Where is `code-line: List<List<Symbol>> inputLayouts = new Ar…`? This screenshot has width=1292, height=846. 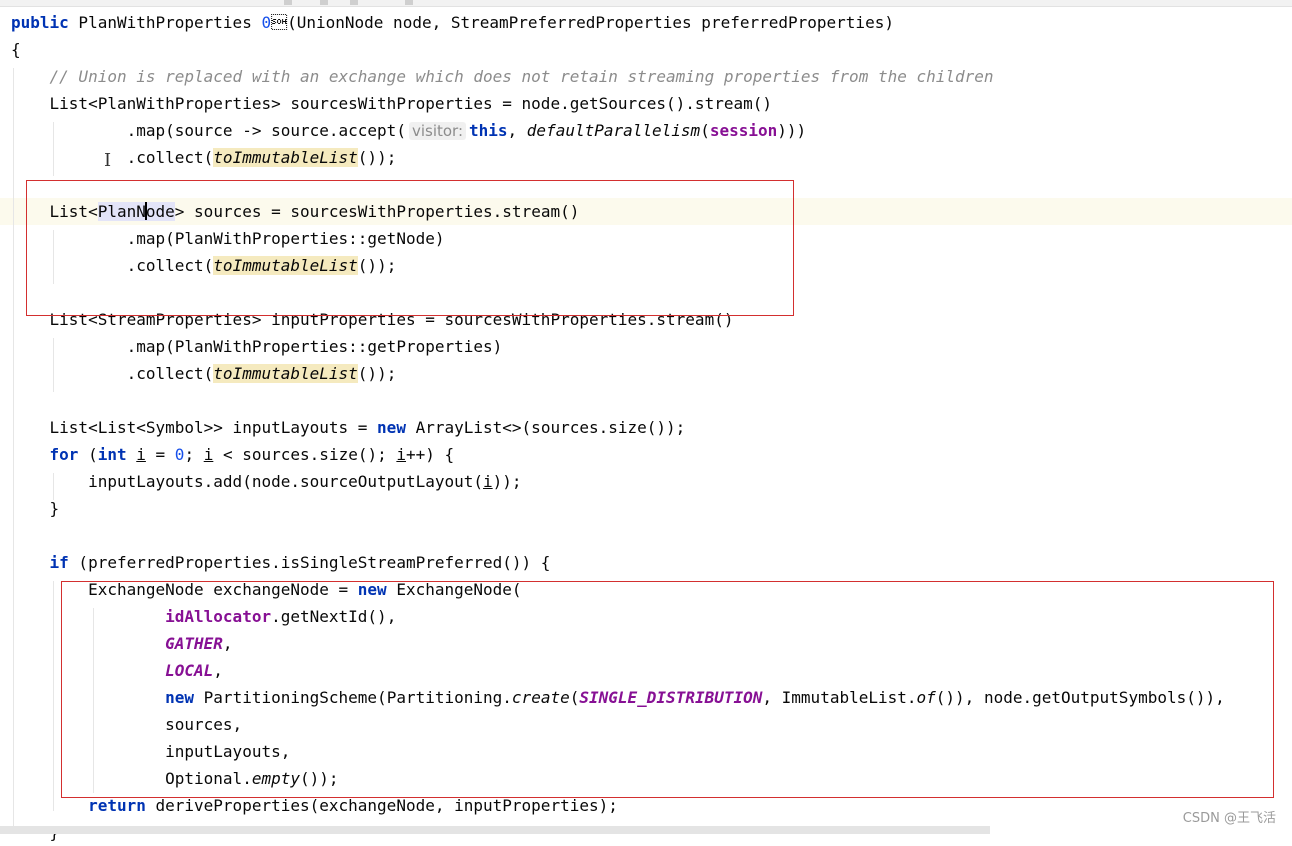
code-line: List<List<Symbol>> inputLayouts = new Ar… is located at coordinates (618, 427).